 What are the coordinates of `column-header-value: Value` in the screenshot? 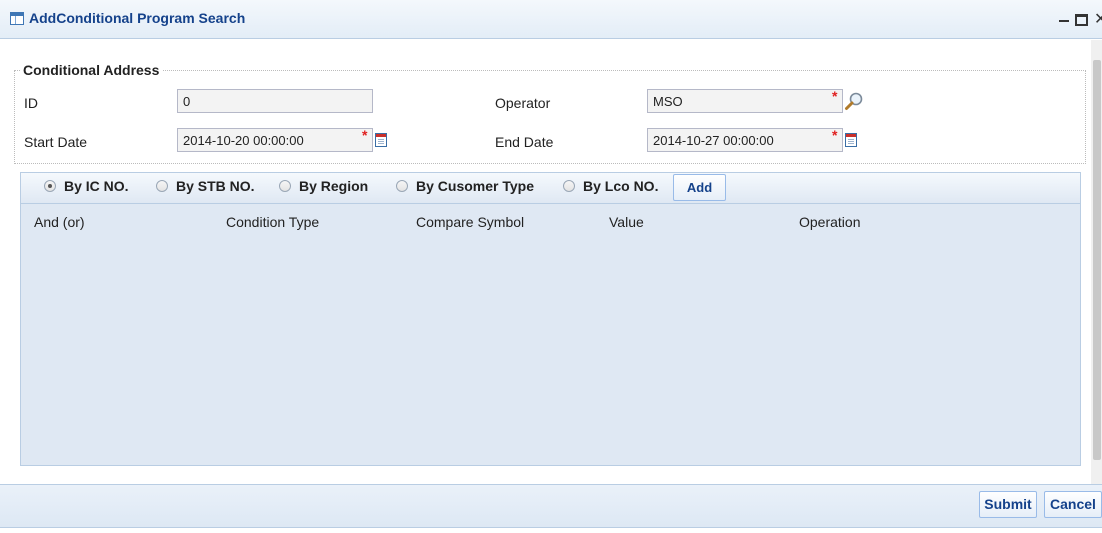 It's located at (626, 222).